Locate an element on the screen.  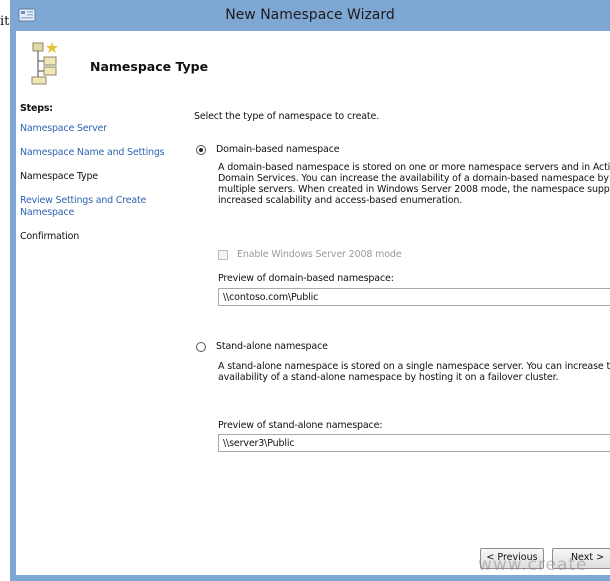
window-title: New Namespace Wizard is located at coordinates (310, 15).